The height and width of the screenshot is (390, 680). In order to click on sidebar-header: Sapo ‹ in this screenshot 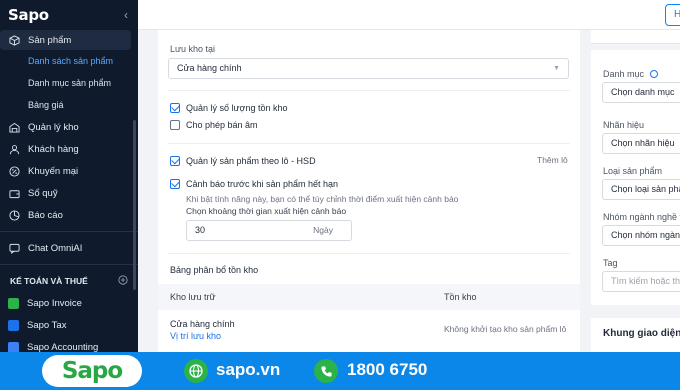, I will do `click(69, 15)`.